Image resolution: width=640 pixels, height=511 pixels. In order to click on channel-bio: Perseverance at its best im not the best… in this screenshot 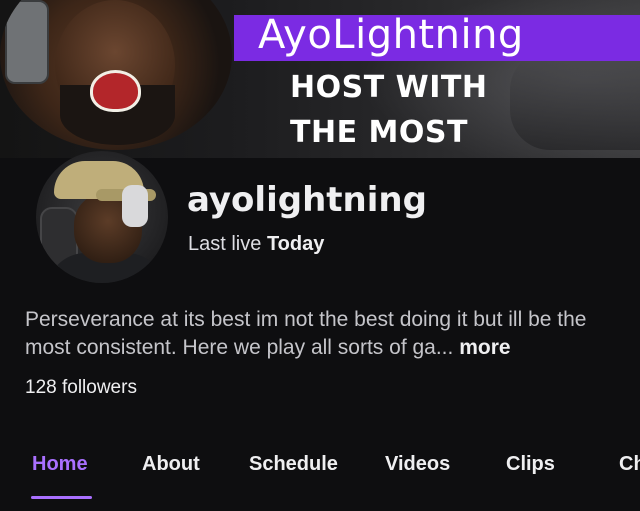, I will do `click(325, 334)`.